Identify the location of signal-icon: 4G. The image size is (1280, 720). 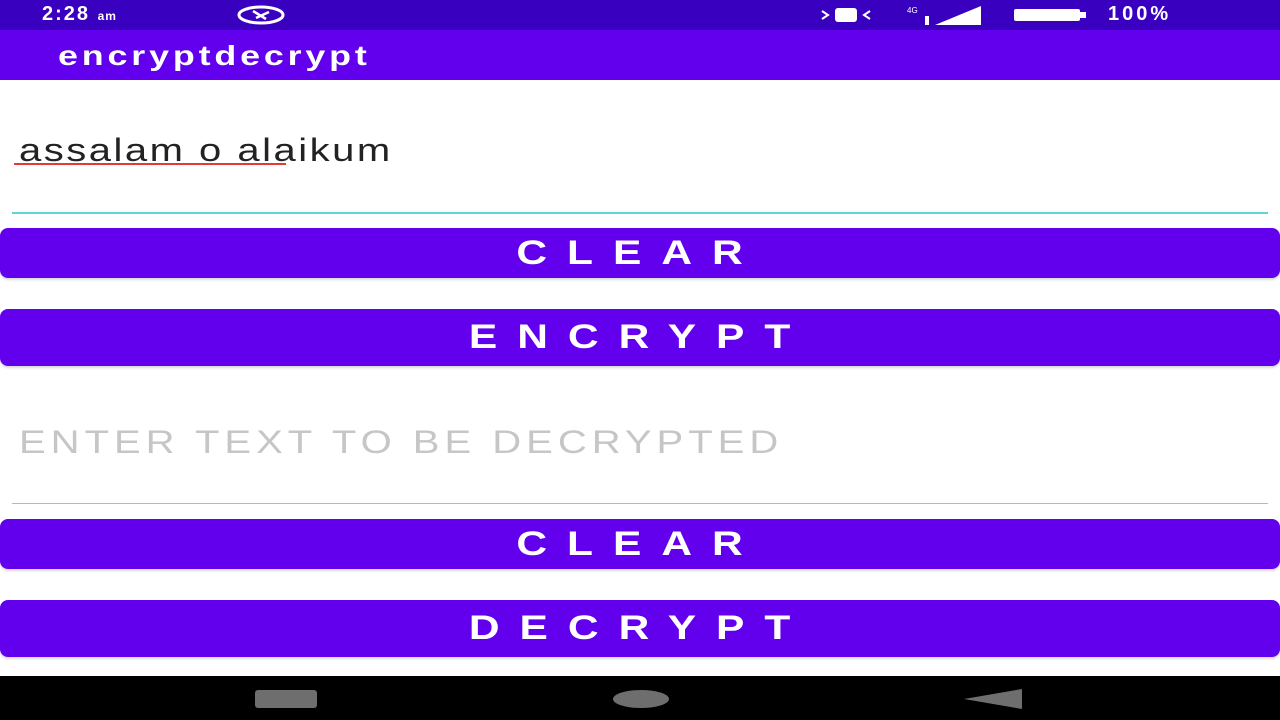
(944, 15).